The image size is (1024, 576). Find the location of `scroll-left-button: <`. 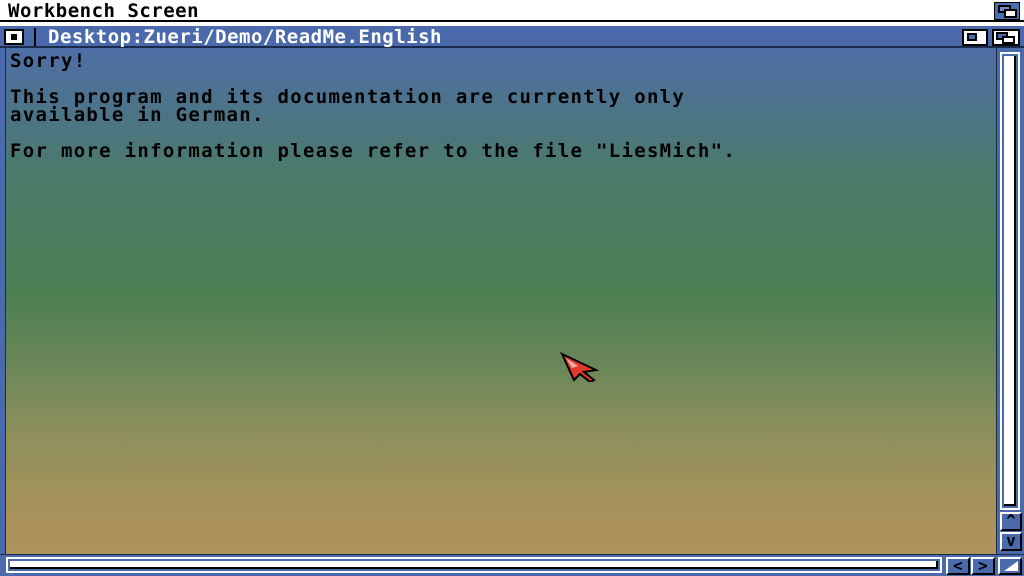

scroll-left-button: < is located at coordinates (958, 566).